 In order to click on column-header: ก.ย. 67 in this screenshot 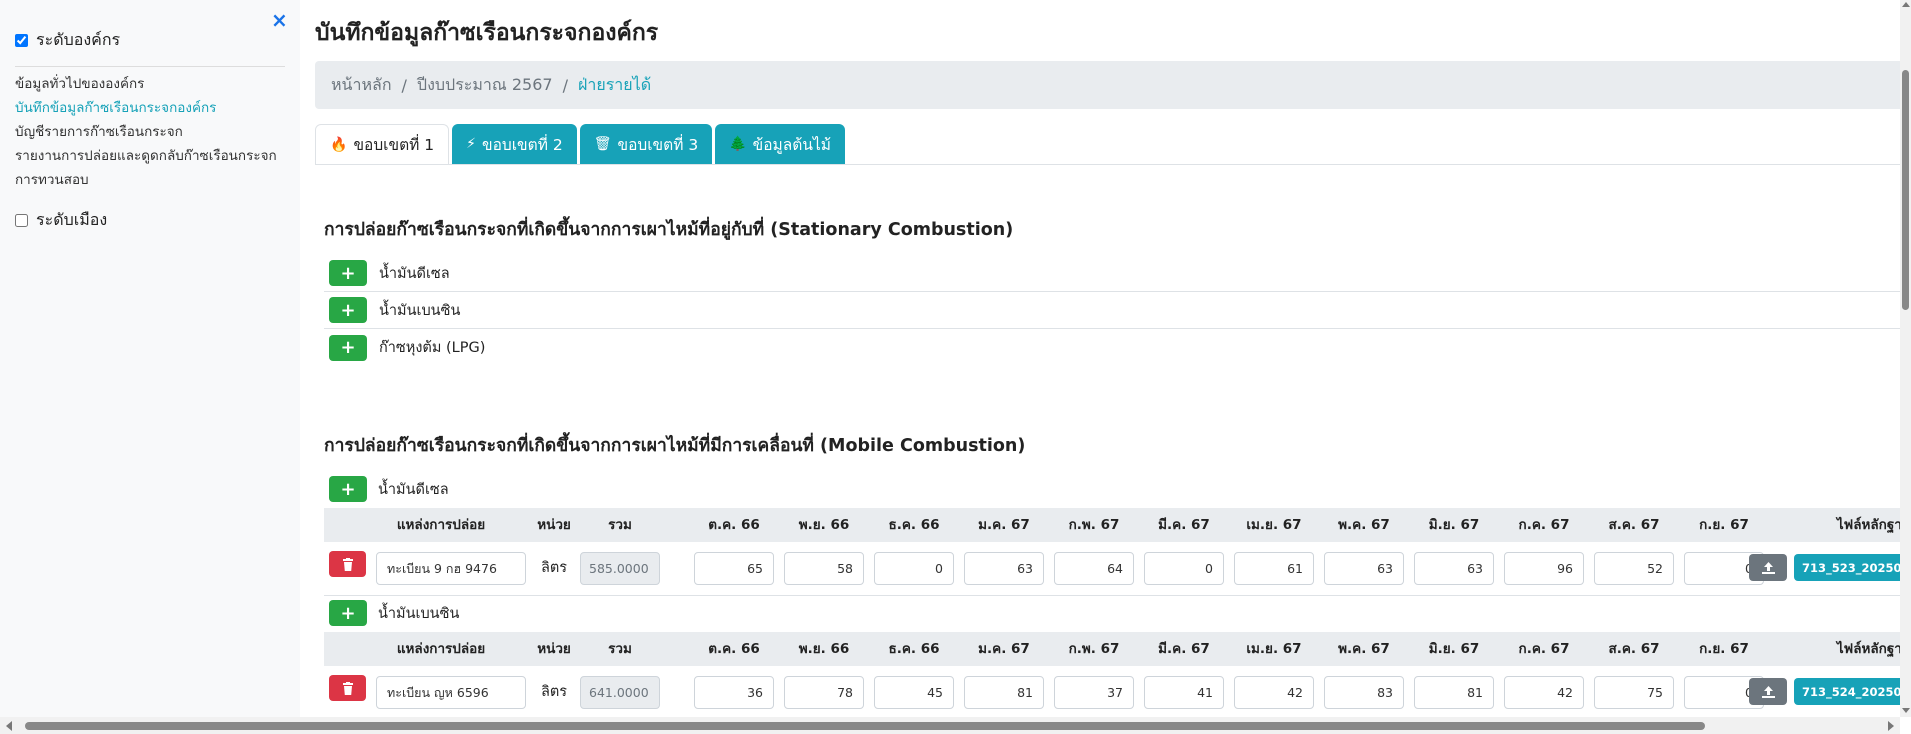, I will do `click(1724, 525)`.